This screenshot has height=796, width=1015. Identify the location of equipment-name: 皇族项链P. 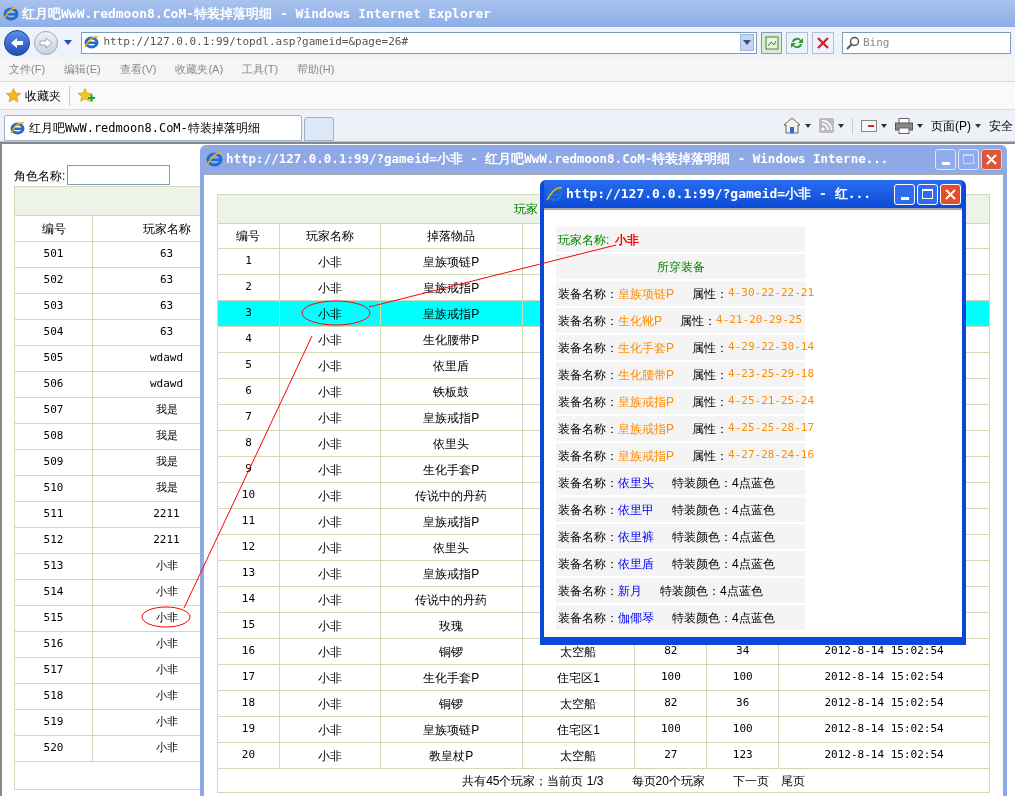
(646, 294).